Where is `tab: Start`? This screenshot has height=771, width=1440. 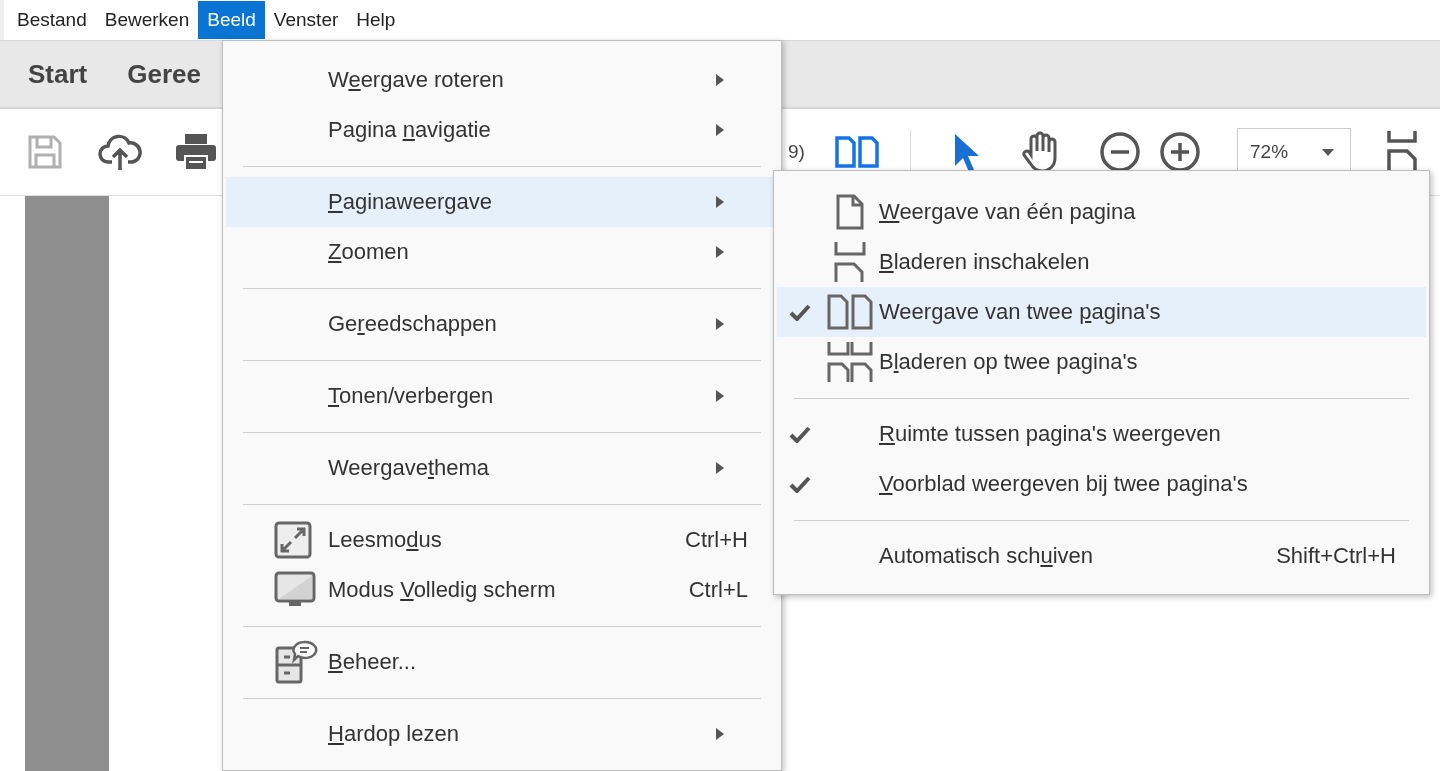
tab: Start is located at coordinates (58, 74).